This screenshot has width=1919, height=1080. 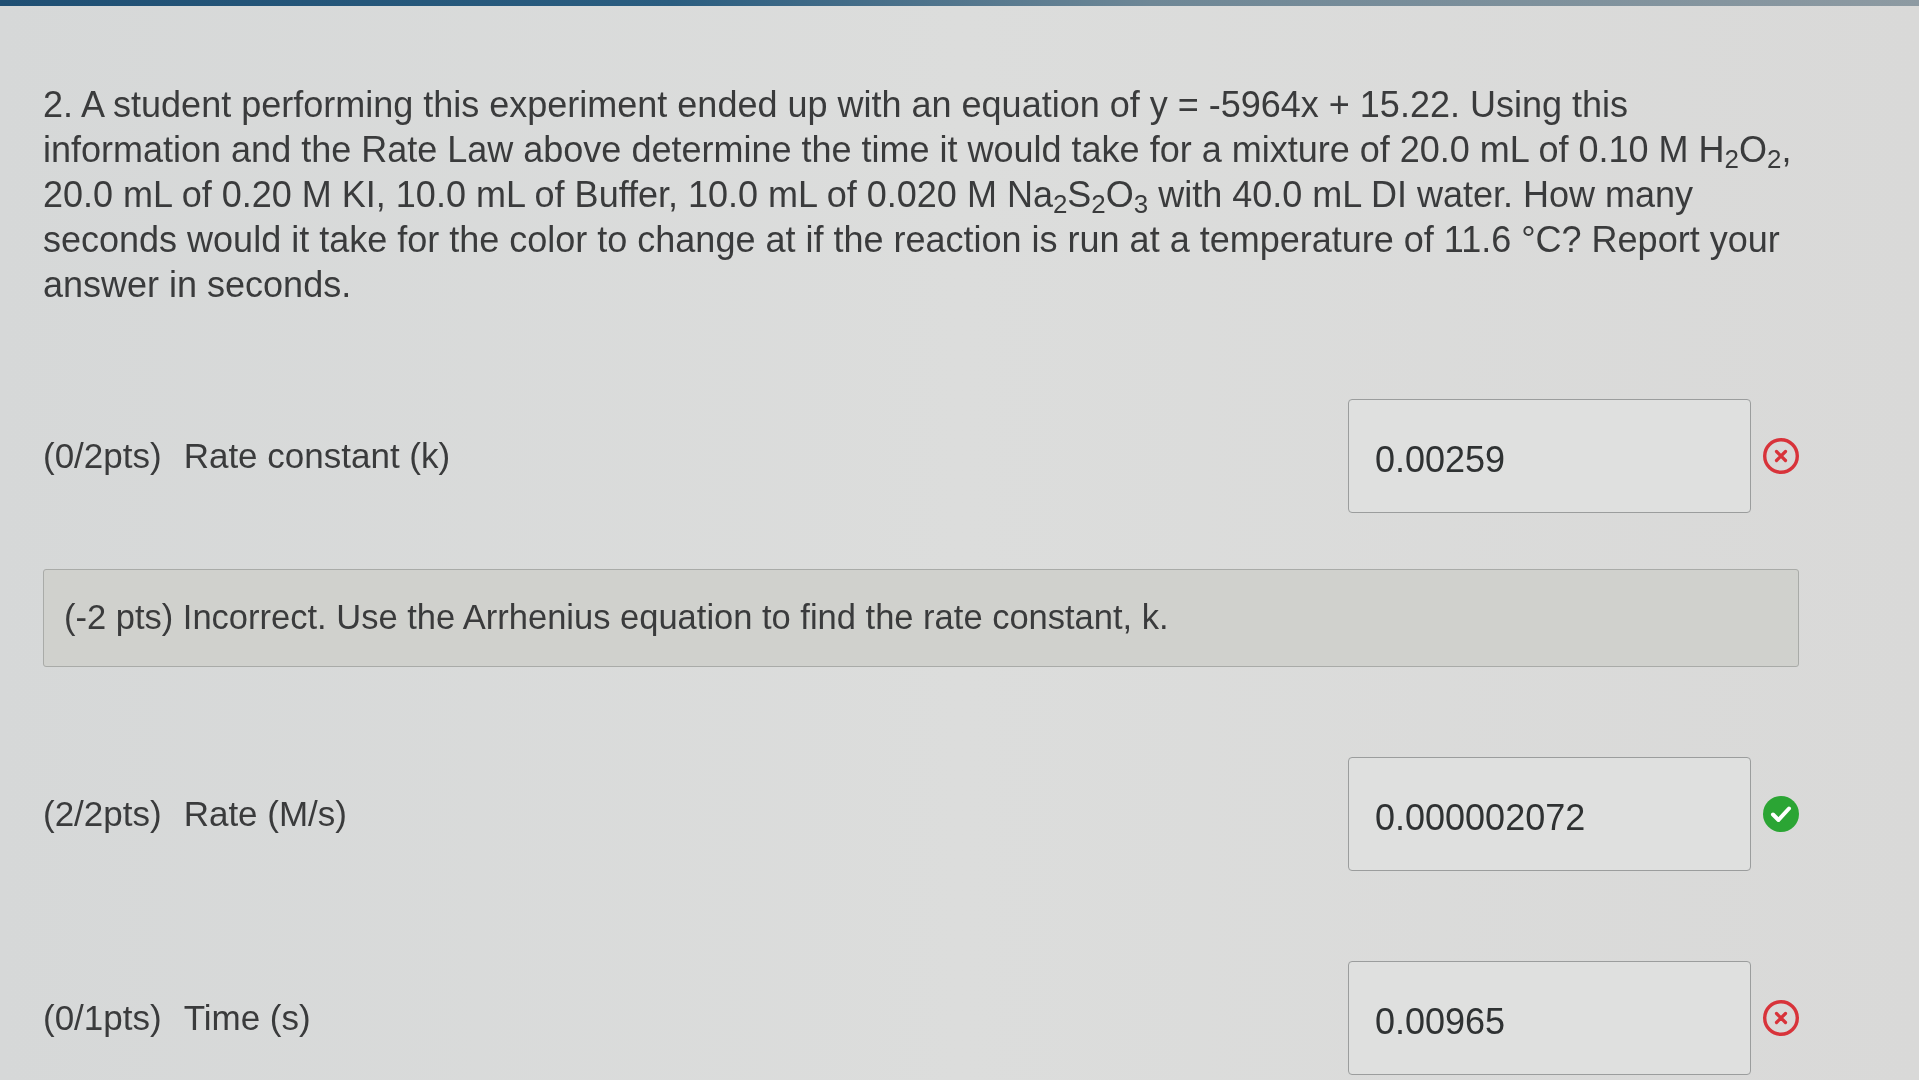 I want to click on score-text: (0/1pts), so click(x=102, y=1017).